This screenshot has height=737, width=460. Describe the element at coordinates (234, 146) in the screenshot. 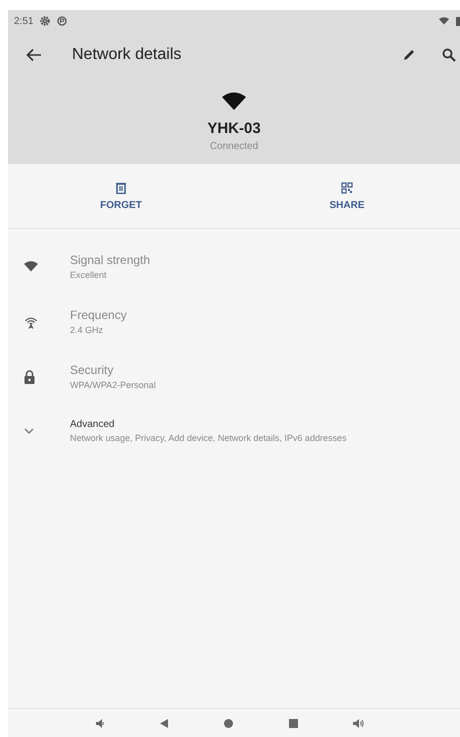

I see `connection-status: Connected` at that location.